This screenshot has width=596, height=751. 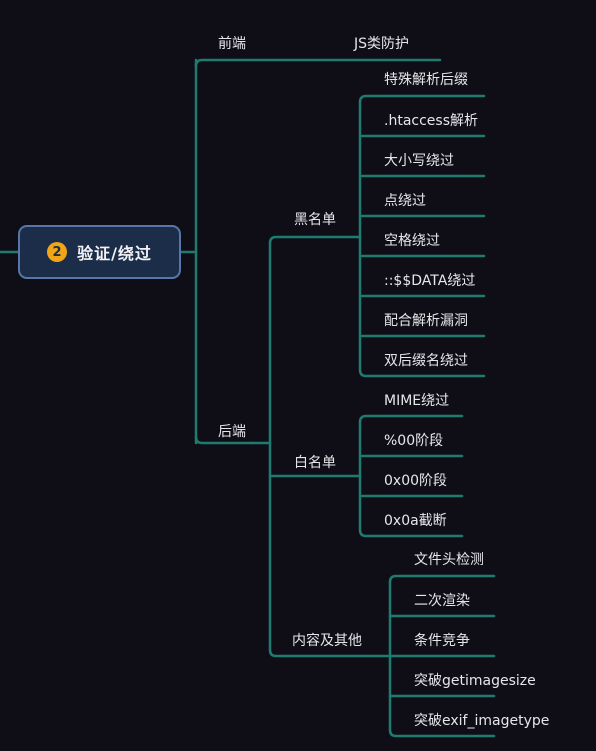 What do you see at coordinates (416, 401) in the screenshot?
I see `leaf-whitelist-0: MIME绕过` at bounding box center [416, 401].